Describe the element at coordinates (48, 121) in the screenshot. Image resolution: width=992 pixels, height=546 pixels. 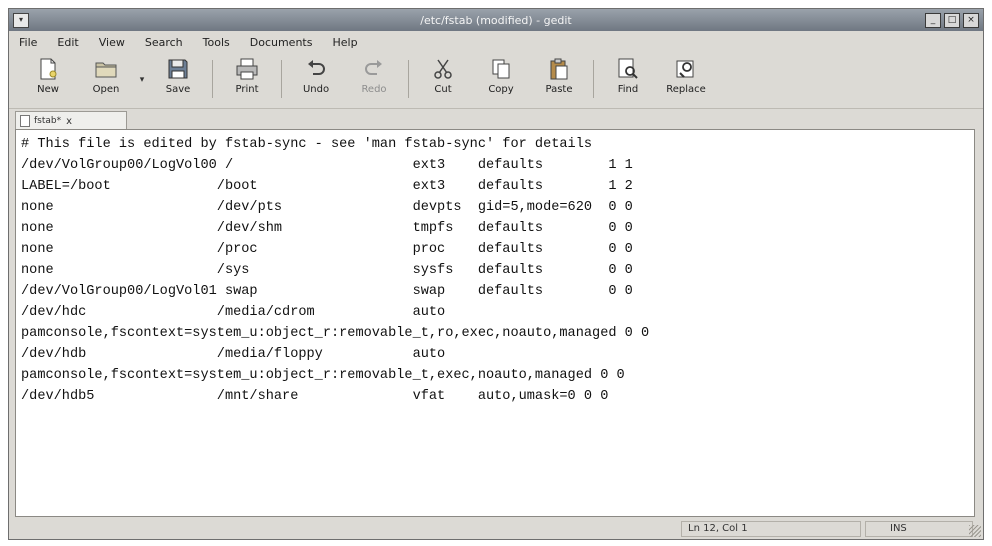
I see `tab-label: fstab*` at that location.